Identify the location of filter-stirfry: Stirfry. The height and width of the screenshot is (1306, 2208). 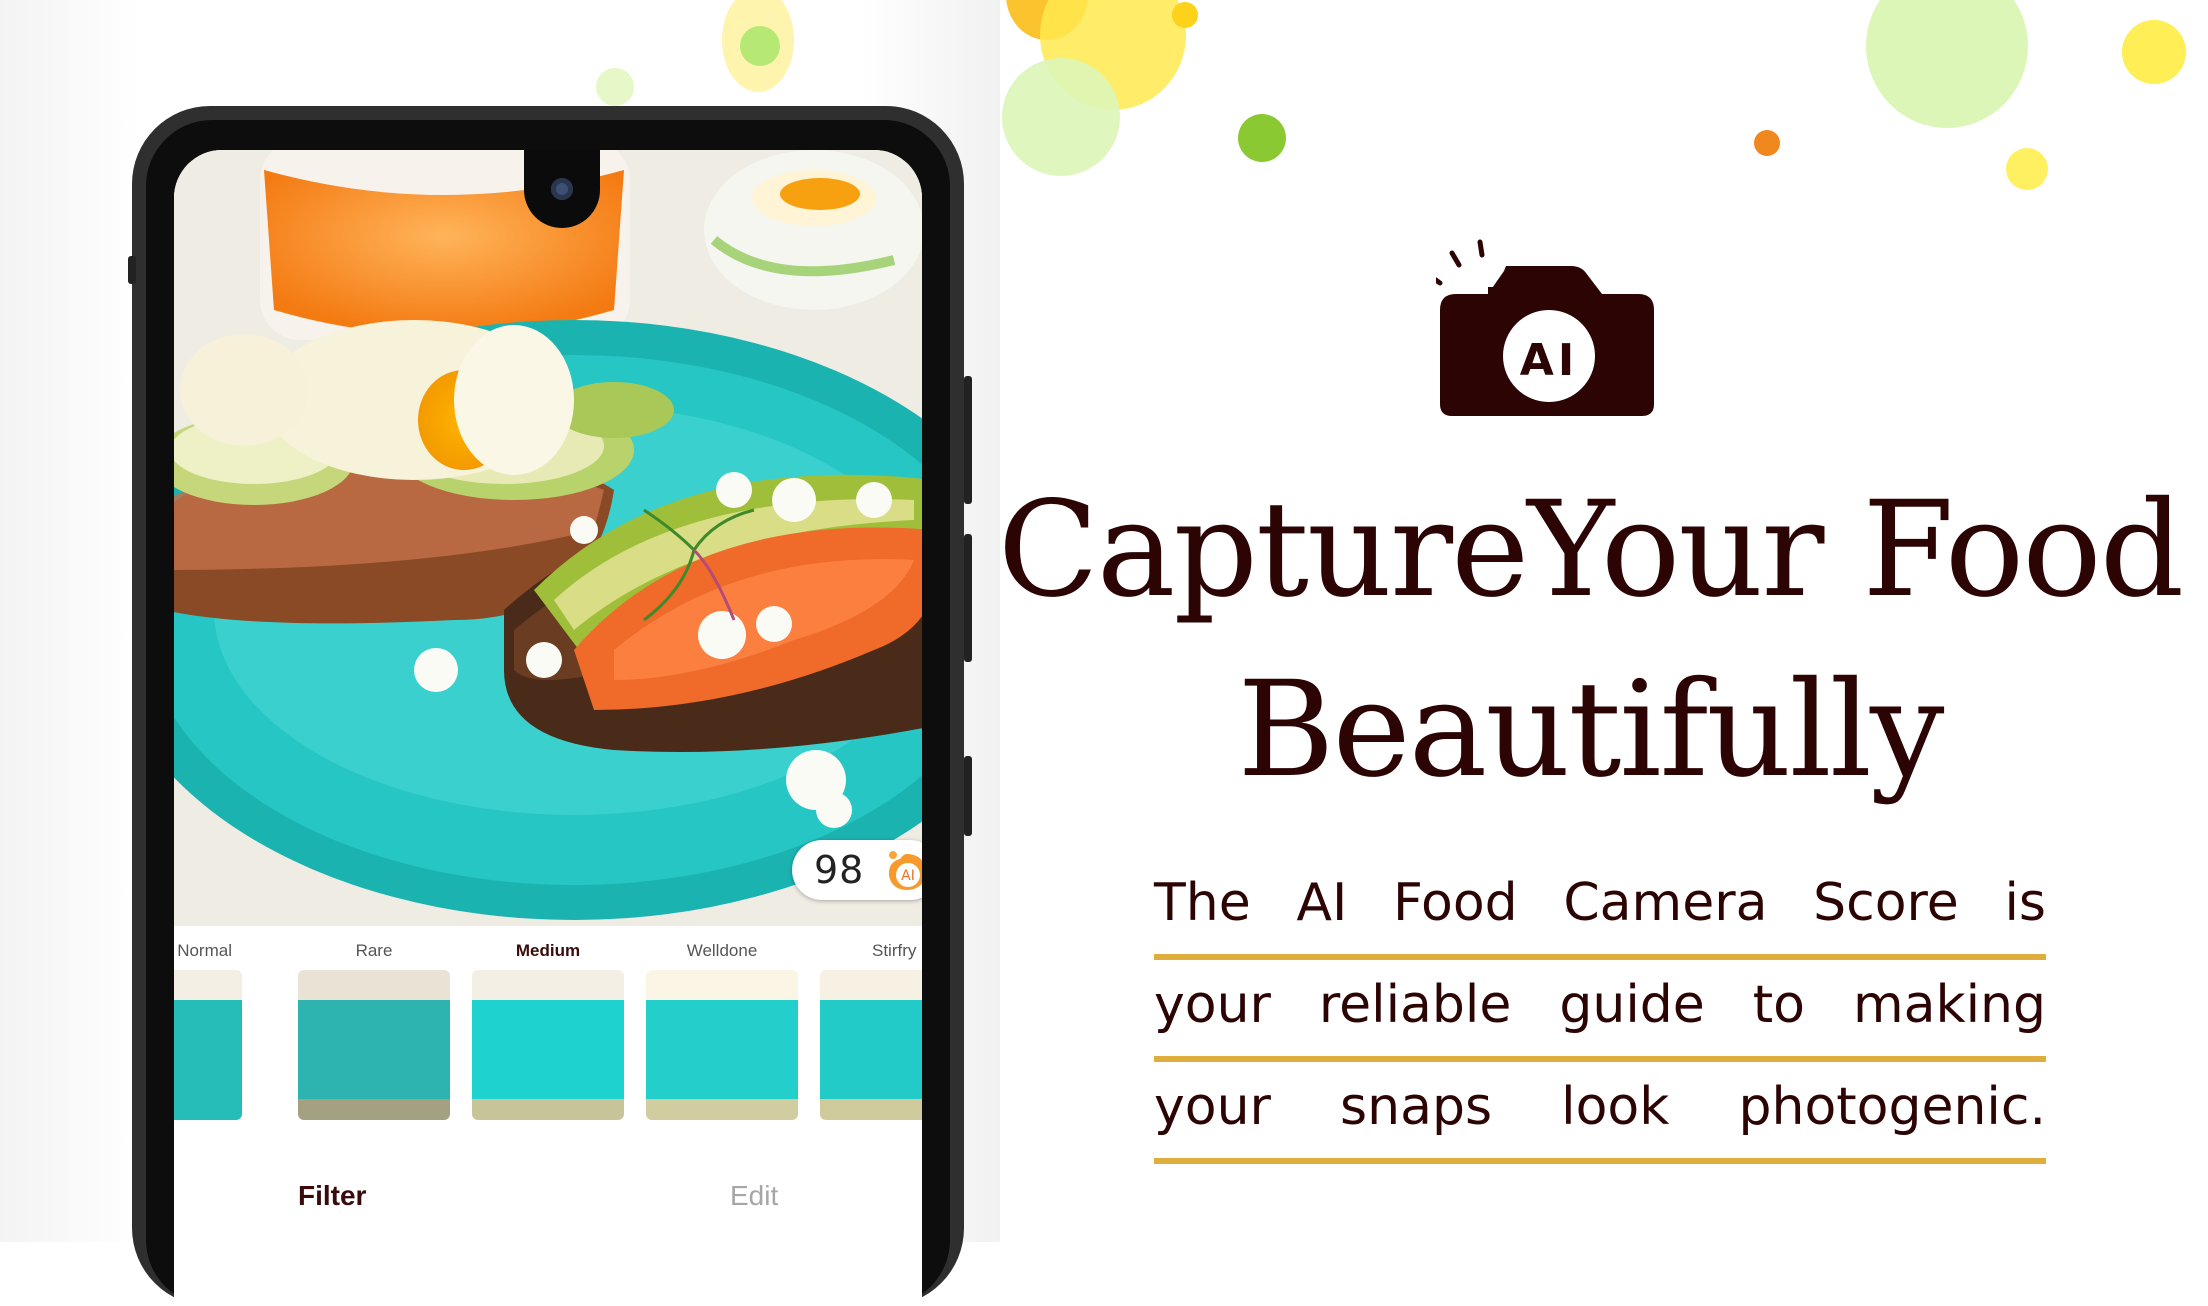
(871, 1023).